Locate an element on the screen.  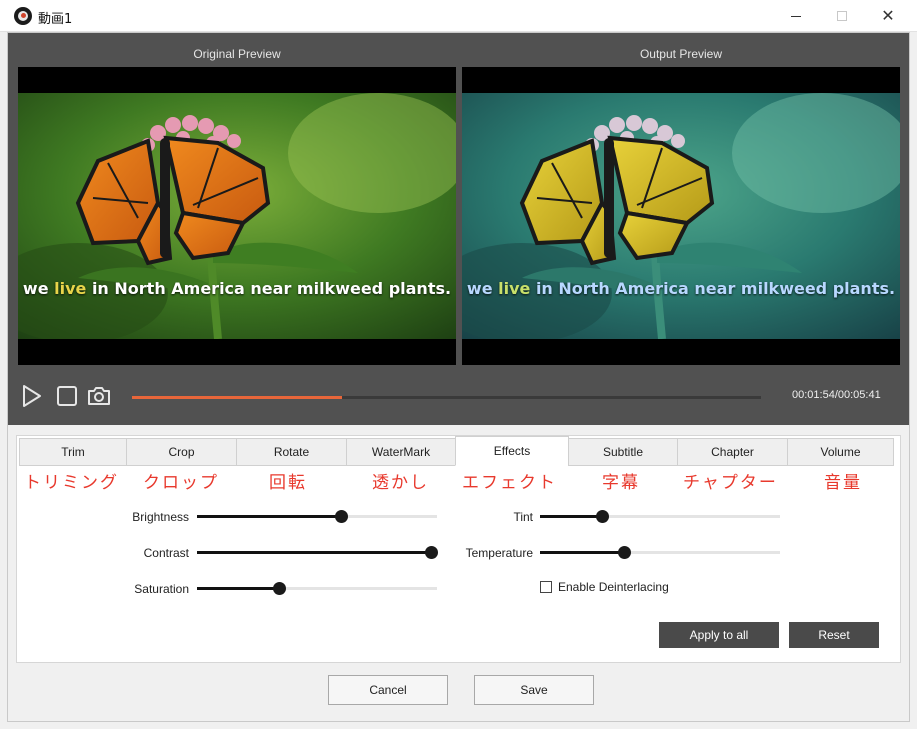
play-icon is located at coordinates (31, 396).